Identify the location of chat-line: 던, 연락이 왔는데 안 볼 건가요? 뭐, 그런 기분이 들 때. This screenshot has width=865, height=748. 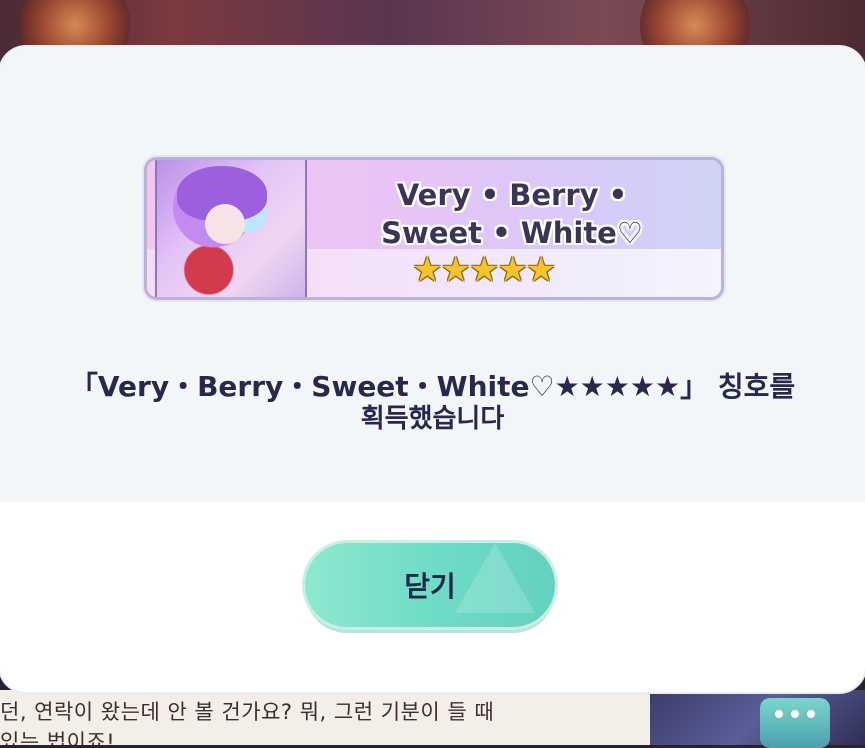
(247, 712).